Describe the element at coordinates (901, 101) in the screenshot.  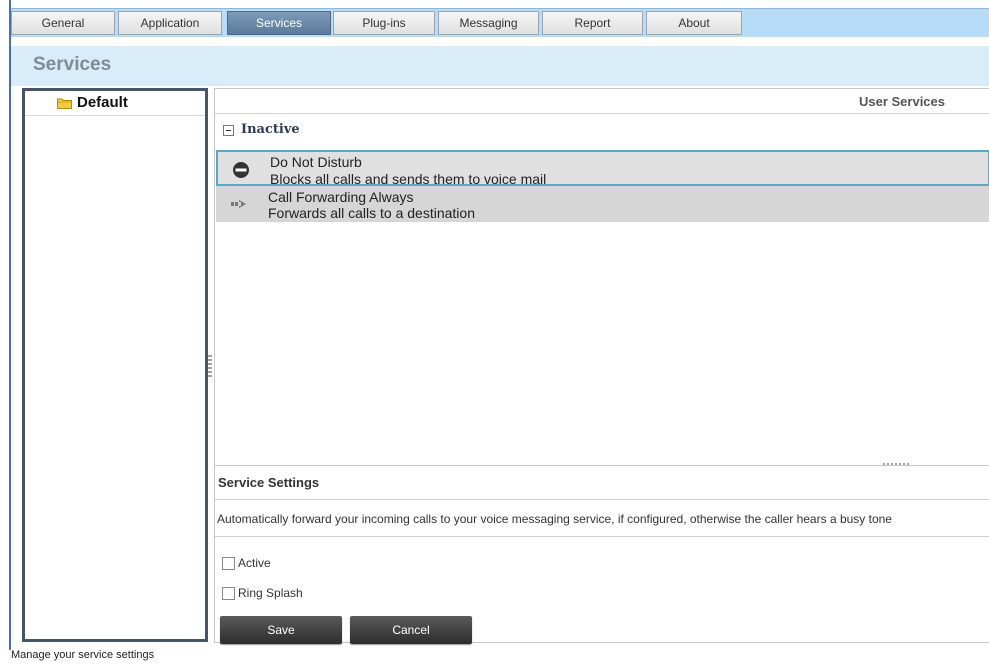
I see `user-services-heading: User Services` at that location.